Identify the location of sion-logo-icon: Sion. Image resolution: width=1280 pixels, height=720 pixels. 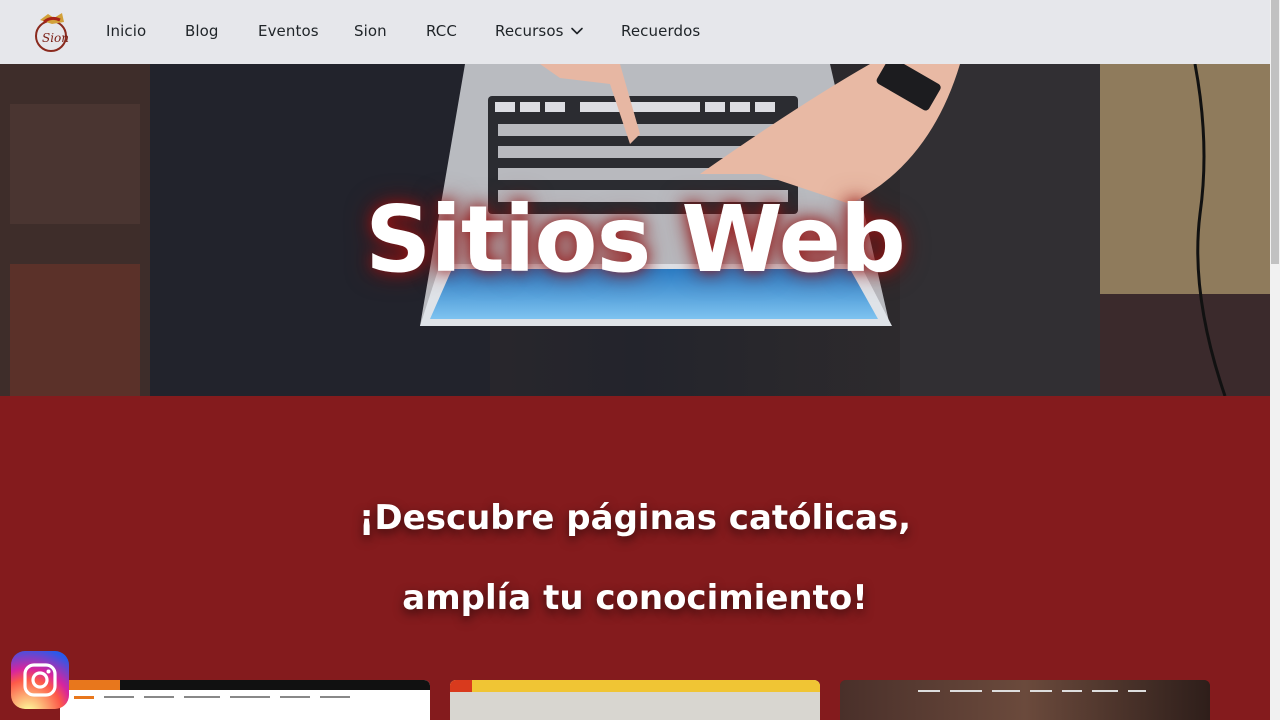
(51, 32).